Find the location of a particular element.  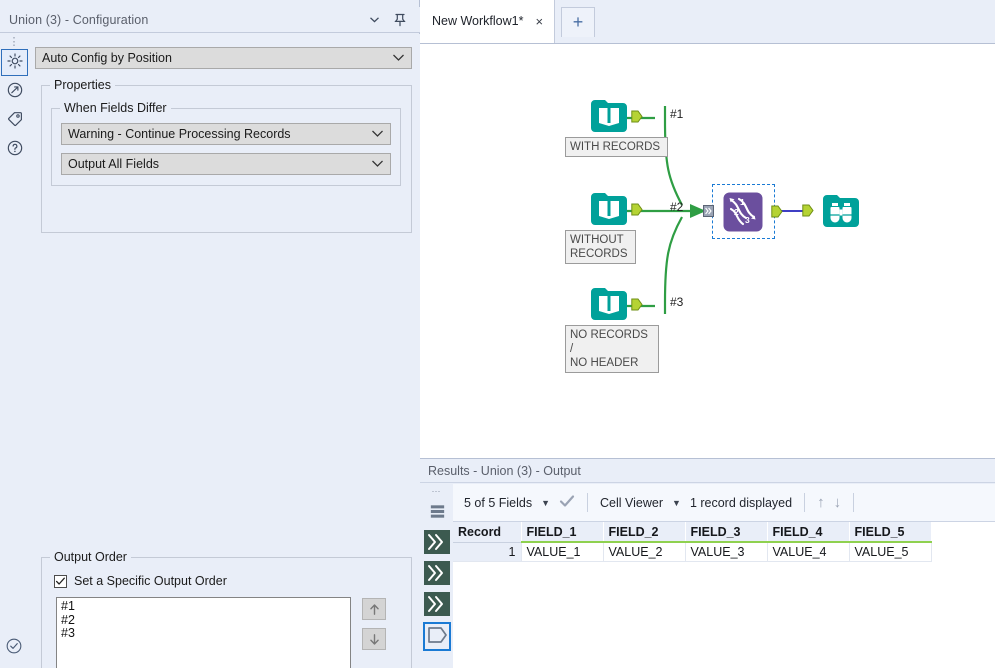

union-input-anchor is located at coordinates (708, 212).